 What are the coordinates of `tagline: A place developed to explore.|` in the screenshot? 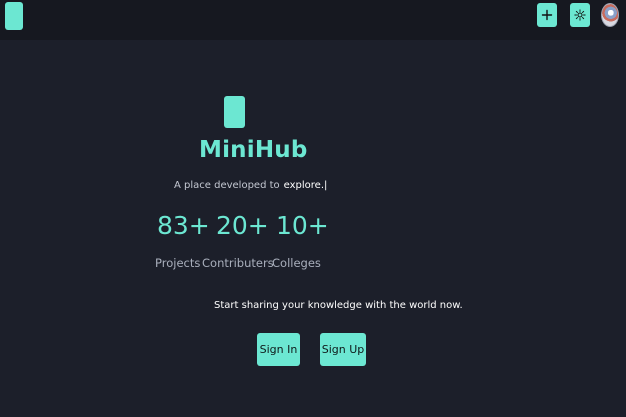 It's located at (250, 185).